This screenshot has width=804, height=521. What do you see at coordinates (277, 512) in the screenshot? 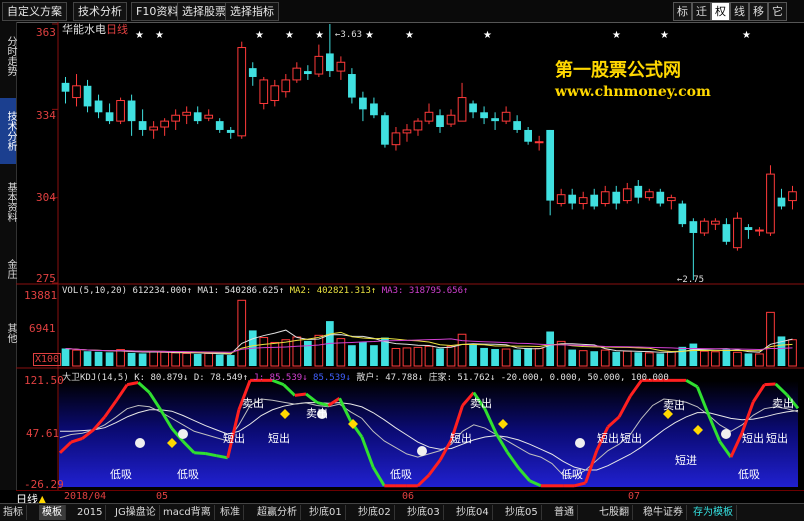
I see `tab-chaoying: 超赢分析` at bounding box center [277, 512].